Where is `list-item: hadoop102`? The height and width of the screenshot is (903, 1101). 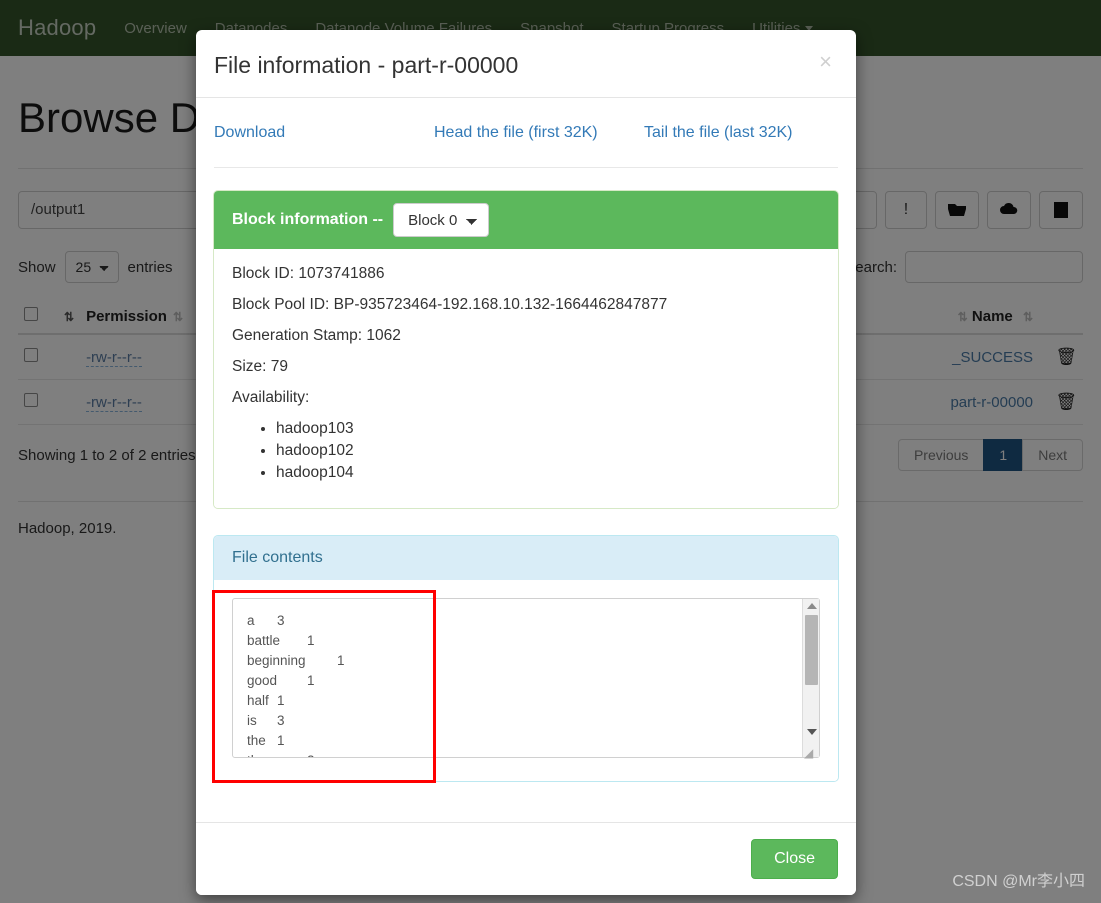
list-item: hadoop102 is located at coordinates (548, 451).